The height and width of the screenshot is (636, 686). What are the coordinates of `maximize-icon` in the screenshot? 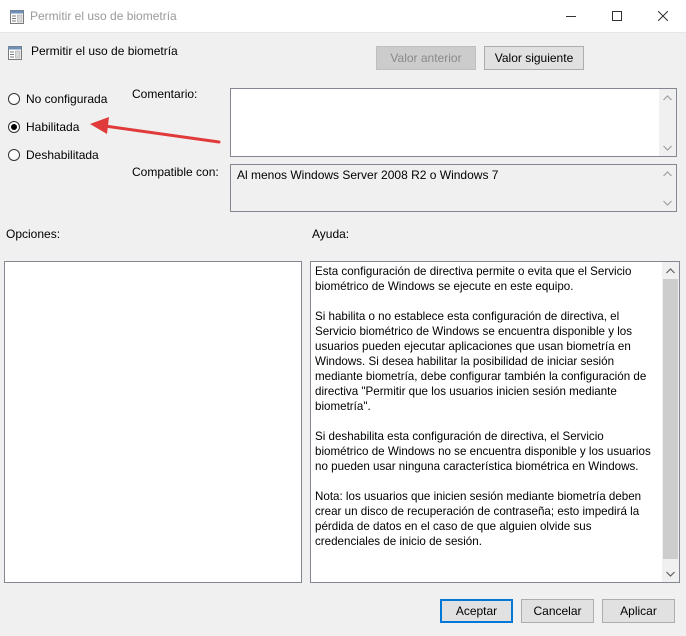 It's located at (617, 16).